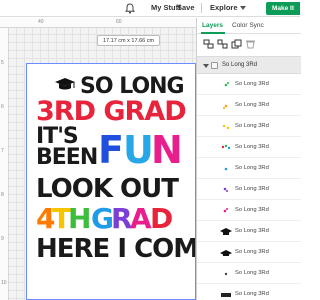  What do you see at coordinates (2, 239) in the screenshot?
I see `ruler-tick-label: 9` at bounding box center [2, 239].